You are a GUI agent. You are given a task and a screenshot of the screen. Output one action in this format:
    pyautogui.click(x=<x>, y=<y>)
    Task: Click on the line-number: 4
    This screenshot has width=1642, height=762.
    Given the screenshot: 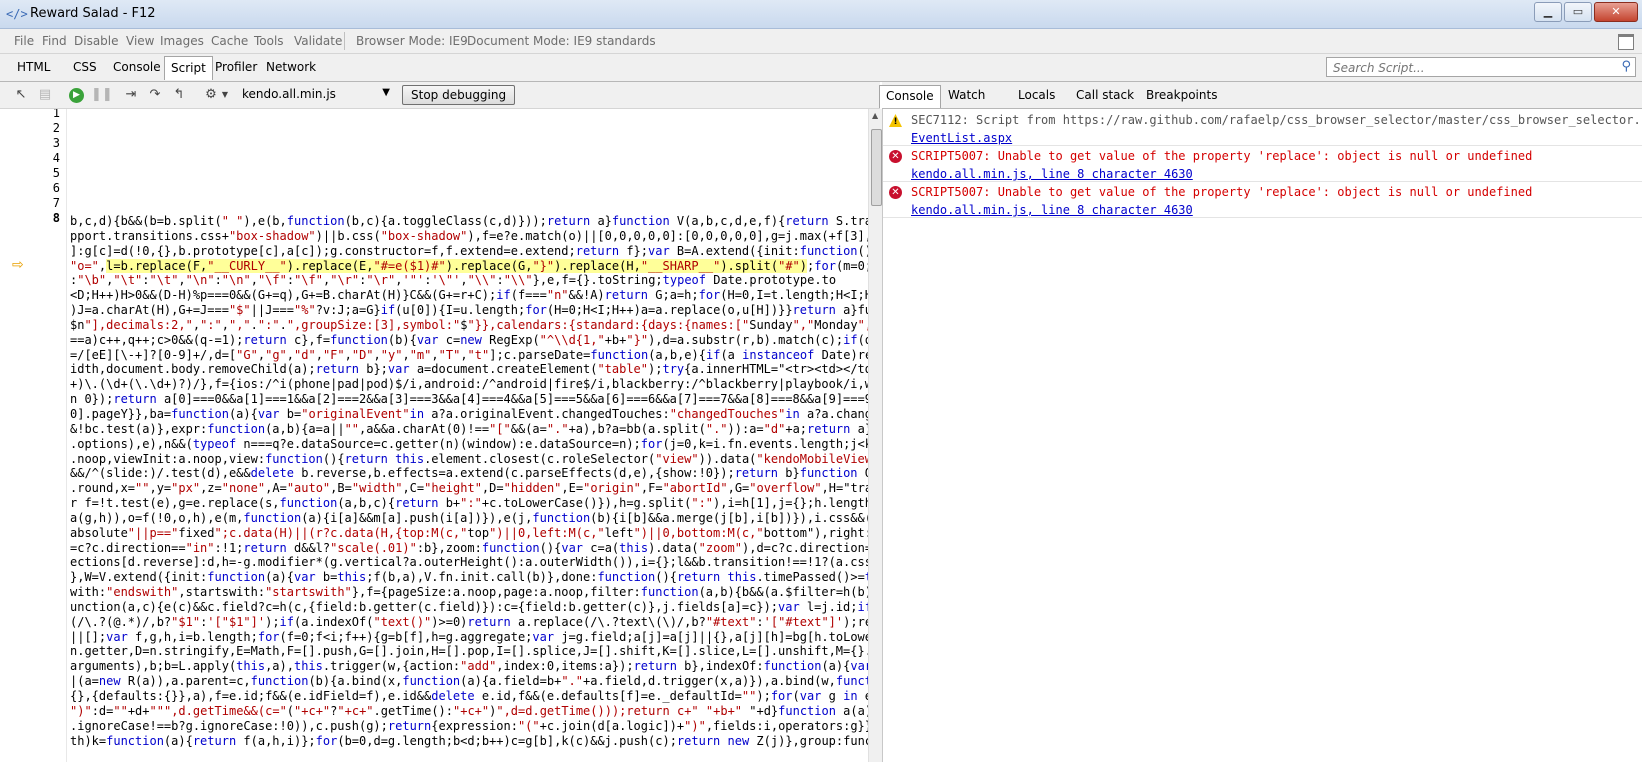 What is the action you would take?
    pyautogui.click(x=56, y=158)
    